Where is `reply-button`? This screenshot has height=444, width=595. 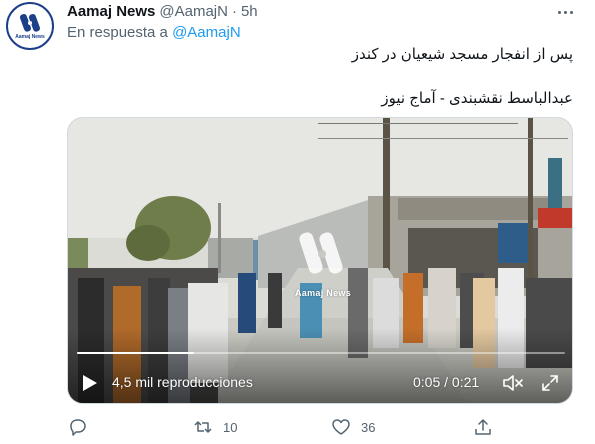 reply-button is located at coordinates (83, 427).